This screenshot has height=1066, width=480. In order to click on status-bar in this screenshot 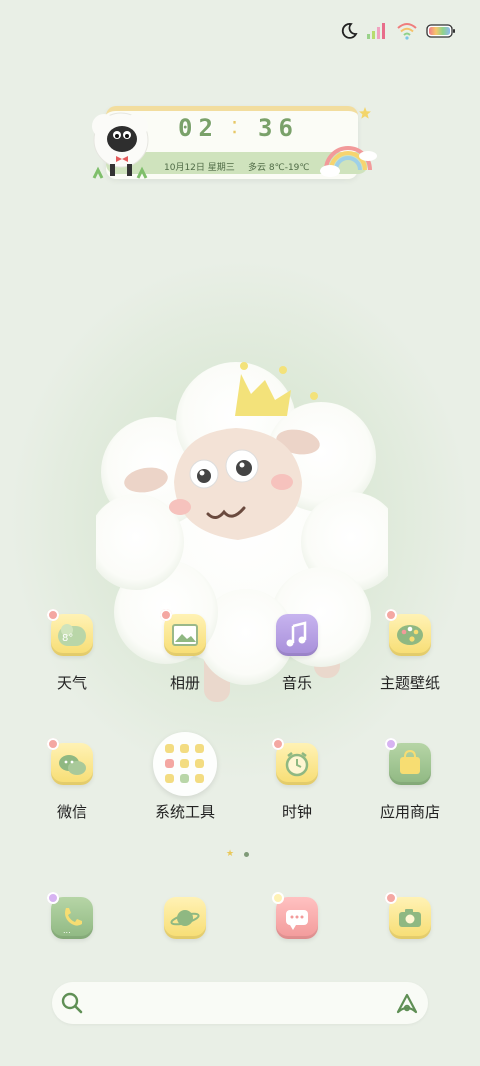, I will do `click(398, 31)`.